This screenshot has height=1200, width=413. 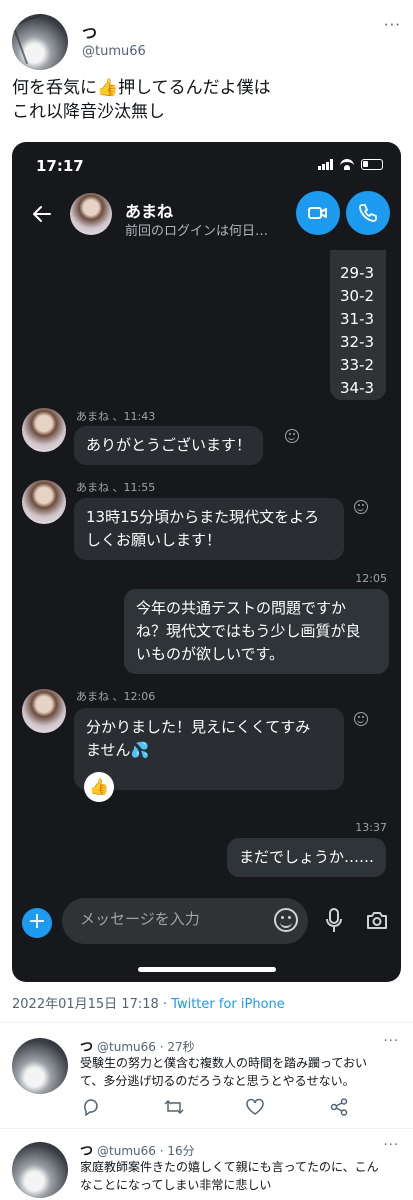 I want to click on thumbs-up-reaction: 👍, so click(x=99, y=787).